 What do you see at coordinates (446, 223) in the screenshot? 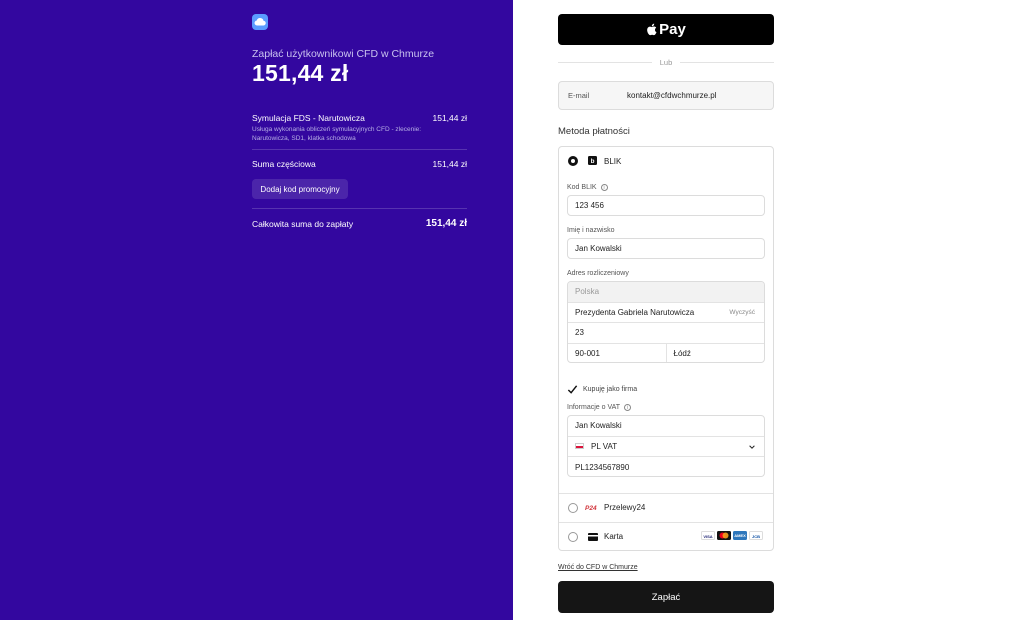
I see `total-value: 151,44 zł` at bounding box center [446, 223].